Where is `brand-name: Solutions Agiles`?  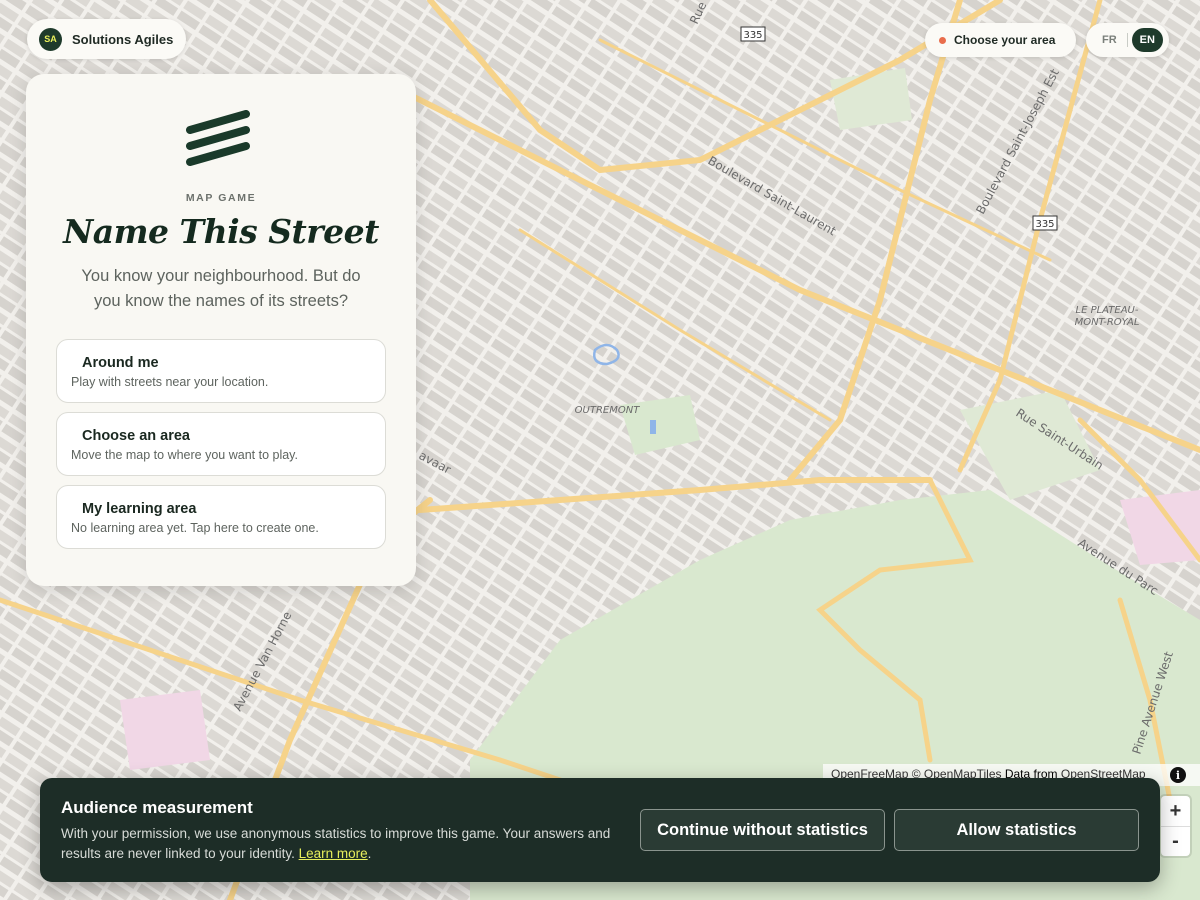
brand-name: Solutions Agiles is located at coordinates (123, 39).